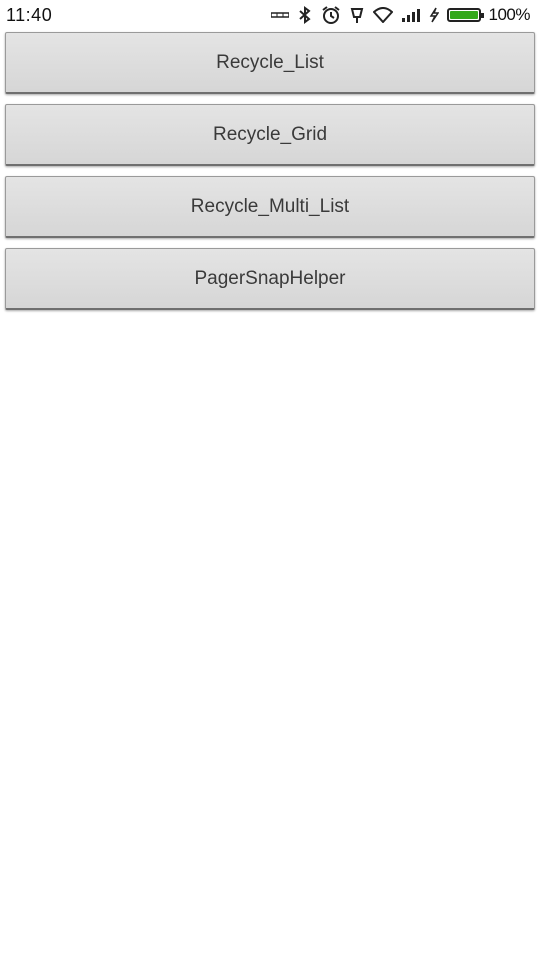 The height and width of the screenshot is (960, 540). What do you see at coordinates (331, 15) in the screenshot?
I see `alarm-icon` at bounding box center [331, 15].